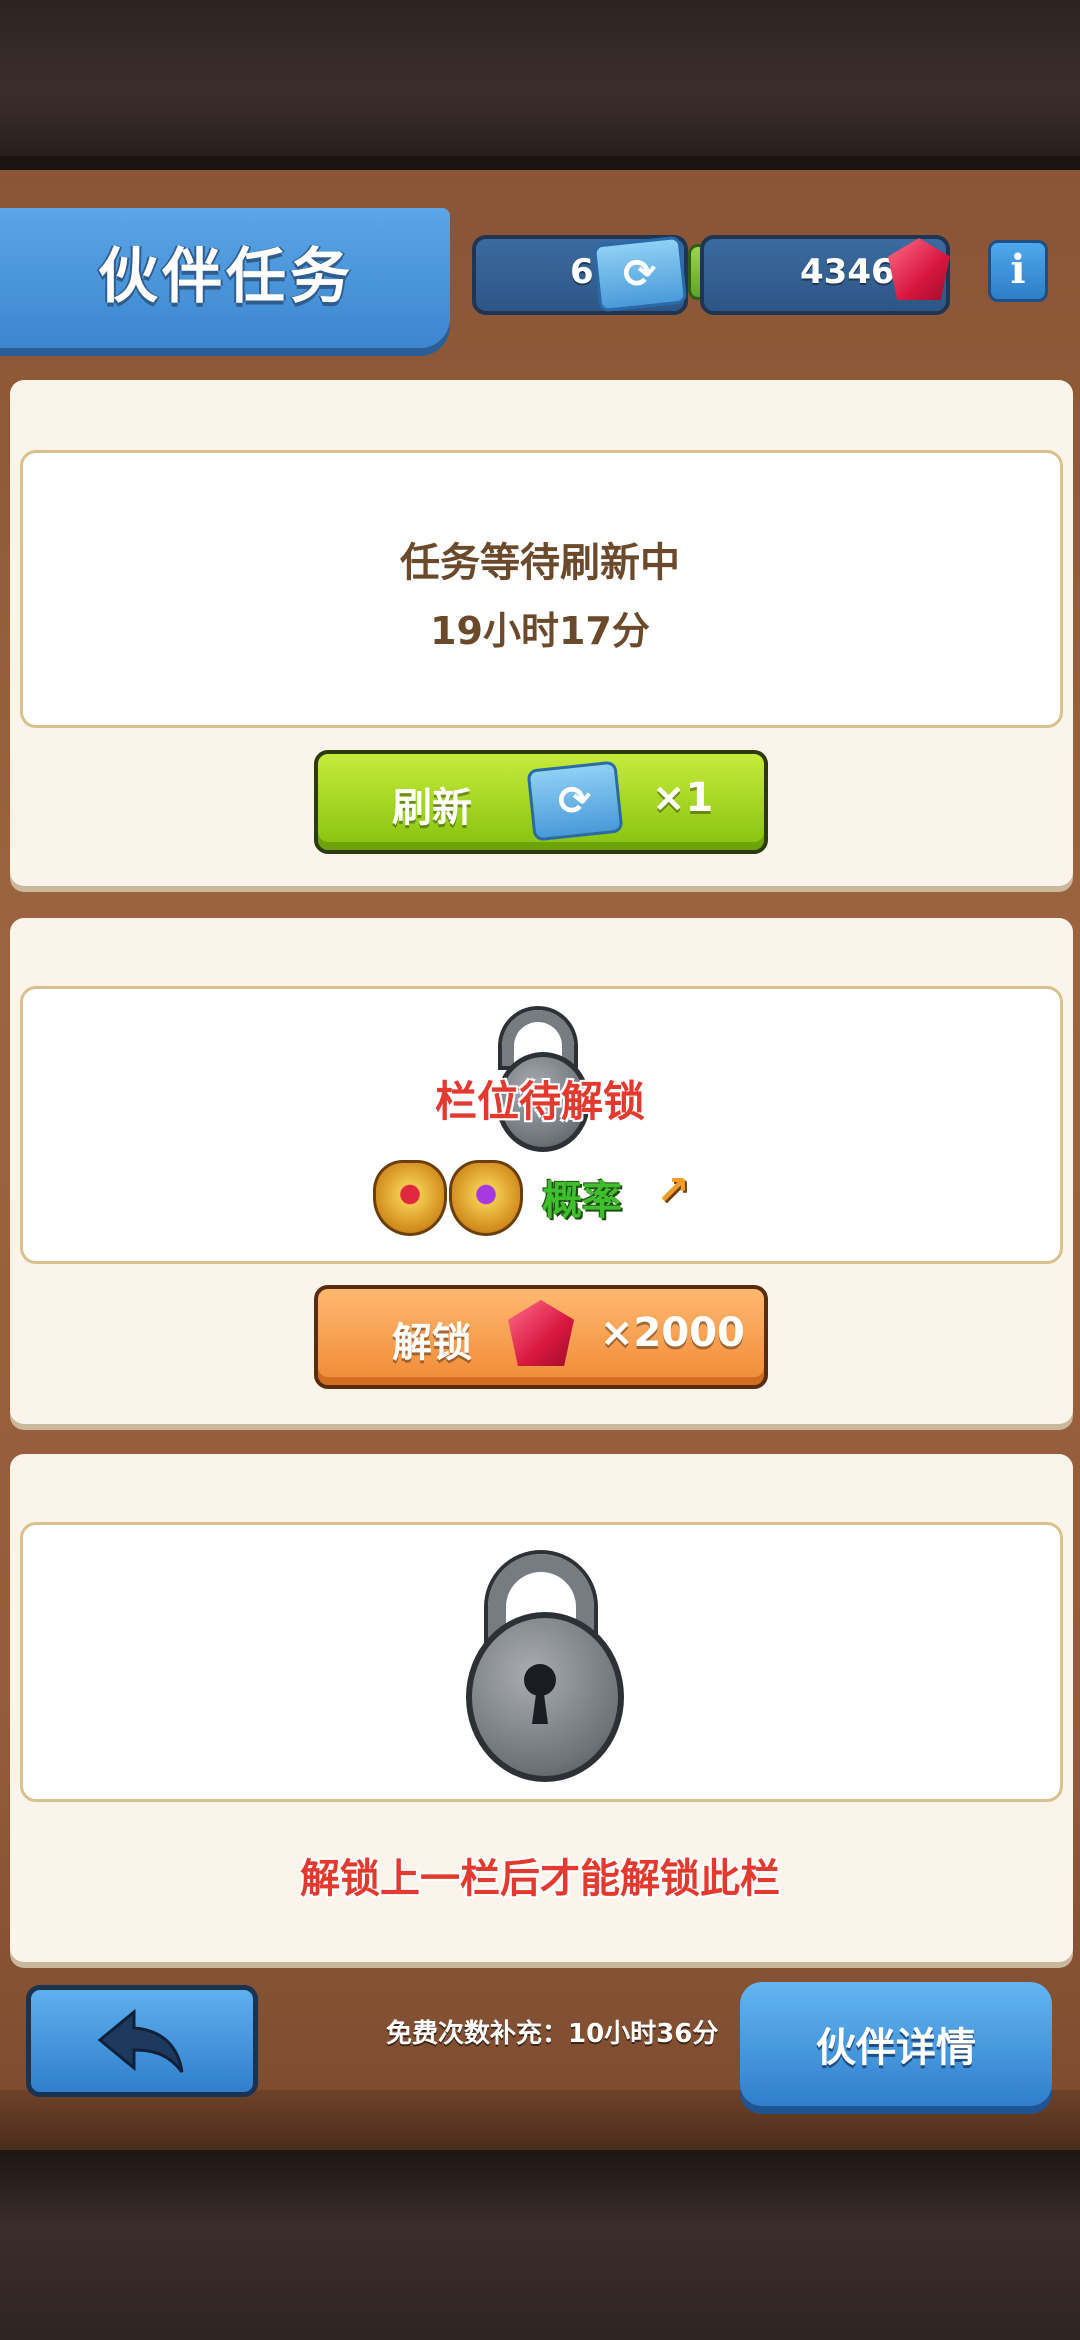 This screenshot has width=1080, height=2340. What do you see at coordinates (539, 1101) in the screenshot?
I see `slot-locked-text: 栏位待解锁` at bounding box center [539, 1101].